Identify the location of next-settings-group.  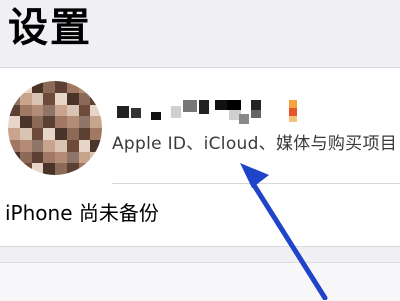
(200, 281).